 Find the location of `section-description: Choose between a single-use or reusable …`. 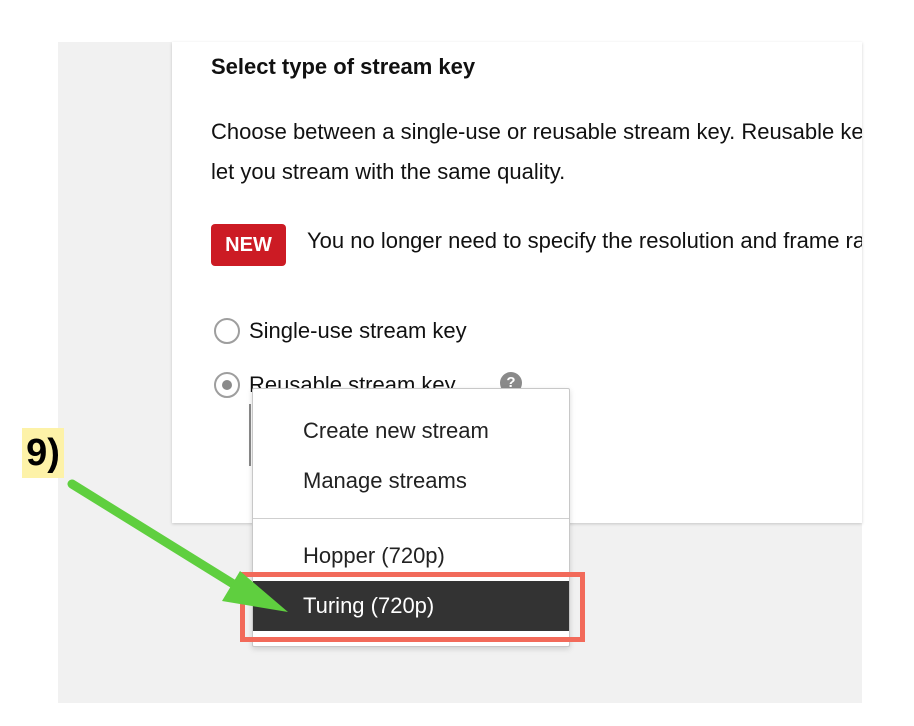

section-description: Choose between a single-use or reusable … is located at coordinates (536, 151).